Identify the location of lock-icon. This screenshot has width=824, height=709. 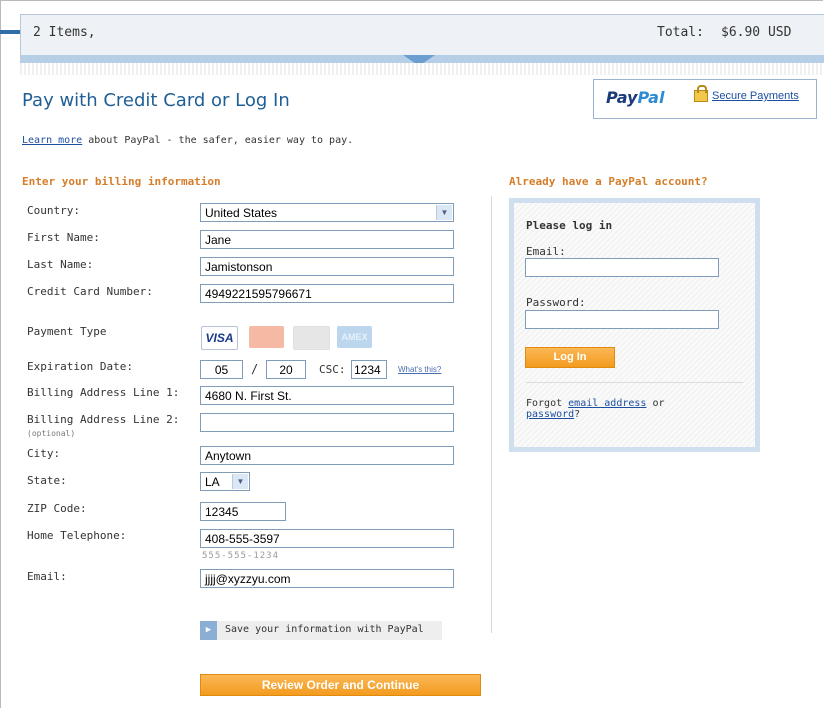
(701, 93).